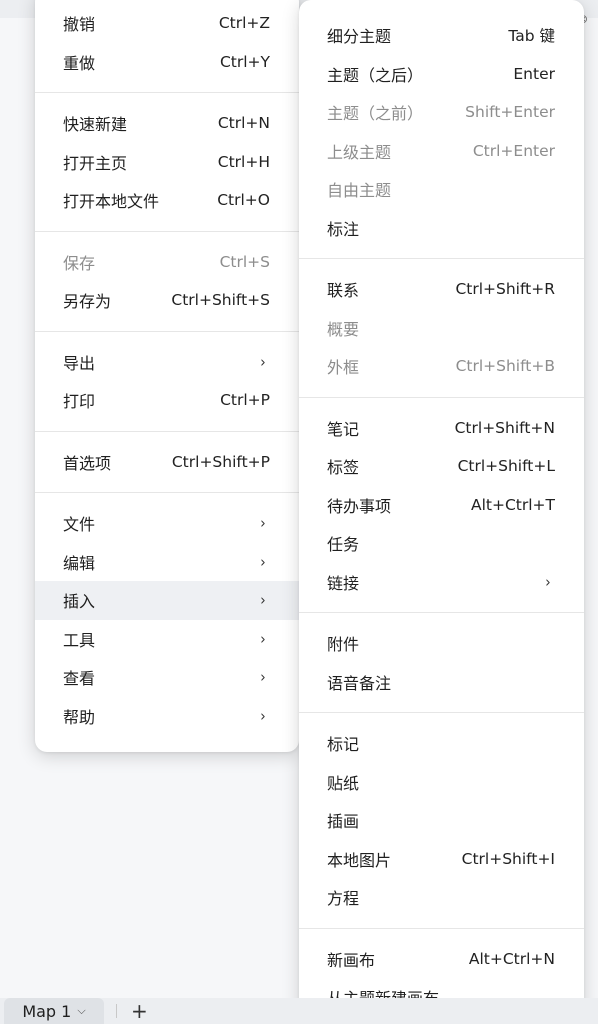 The image size is (598, 1024). What do you see at coordinates (343, 745) in the screenshot?
I see `menu-item-label: 标记` at bounding box center [343, 745].